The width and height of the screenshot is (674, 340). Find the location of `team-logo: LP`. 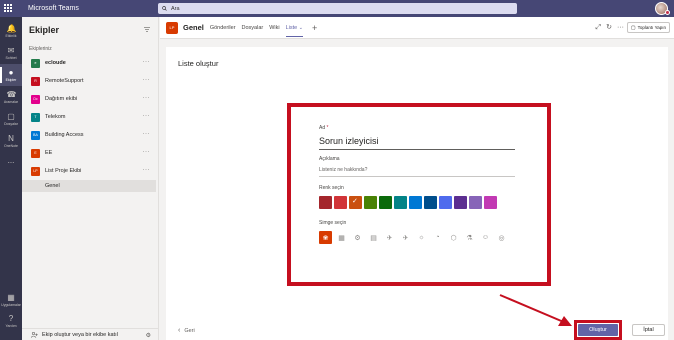

team-logo: LP is located at coordinates (172, 27).